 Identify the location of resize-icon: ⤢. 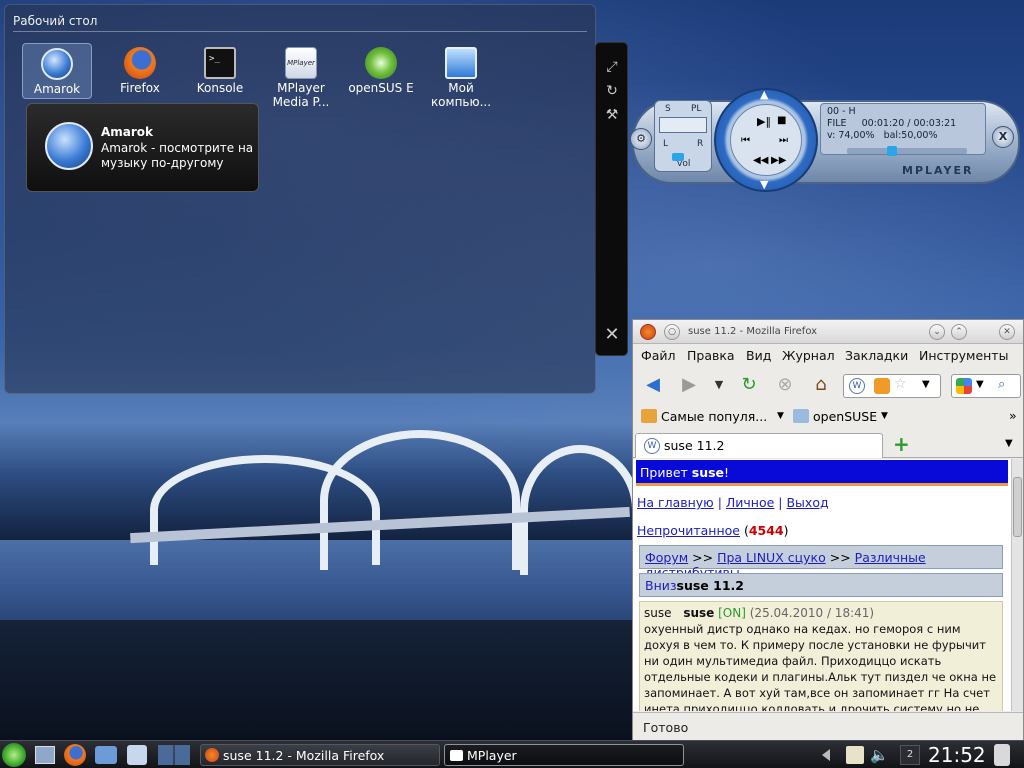
(612, 67).